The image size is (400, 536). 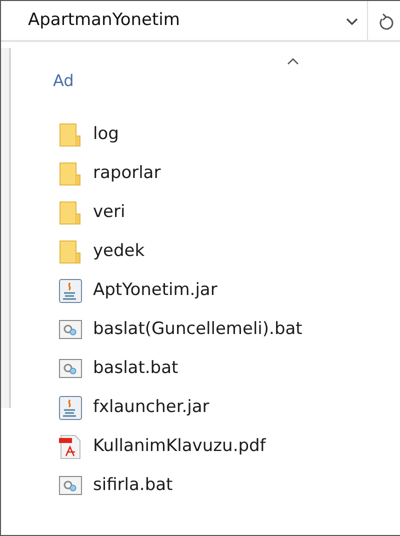 What do you see at coordinates (63, 81) in the screenshot?
I see `name-column-header: Ad` at bounding box center [63, 81].